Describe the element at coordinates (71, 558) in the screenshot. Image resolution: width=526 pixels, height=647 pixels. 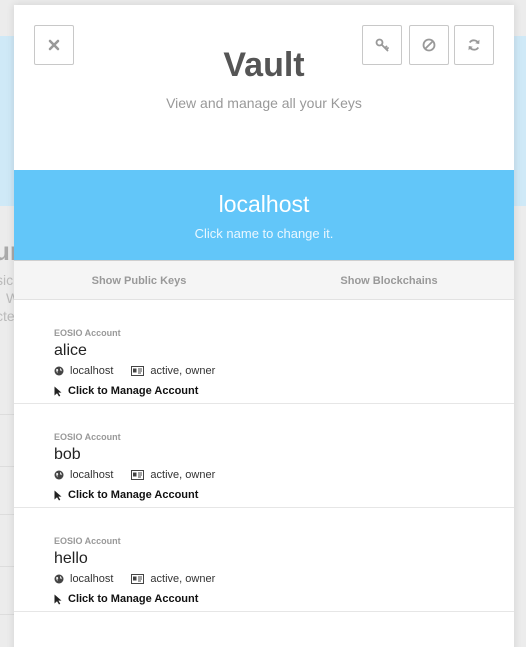
I see `account-name: hello` at that location.